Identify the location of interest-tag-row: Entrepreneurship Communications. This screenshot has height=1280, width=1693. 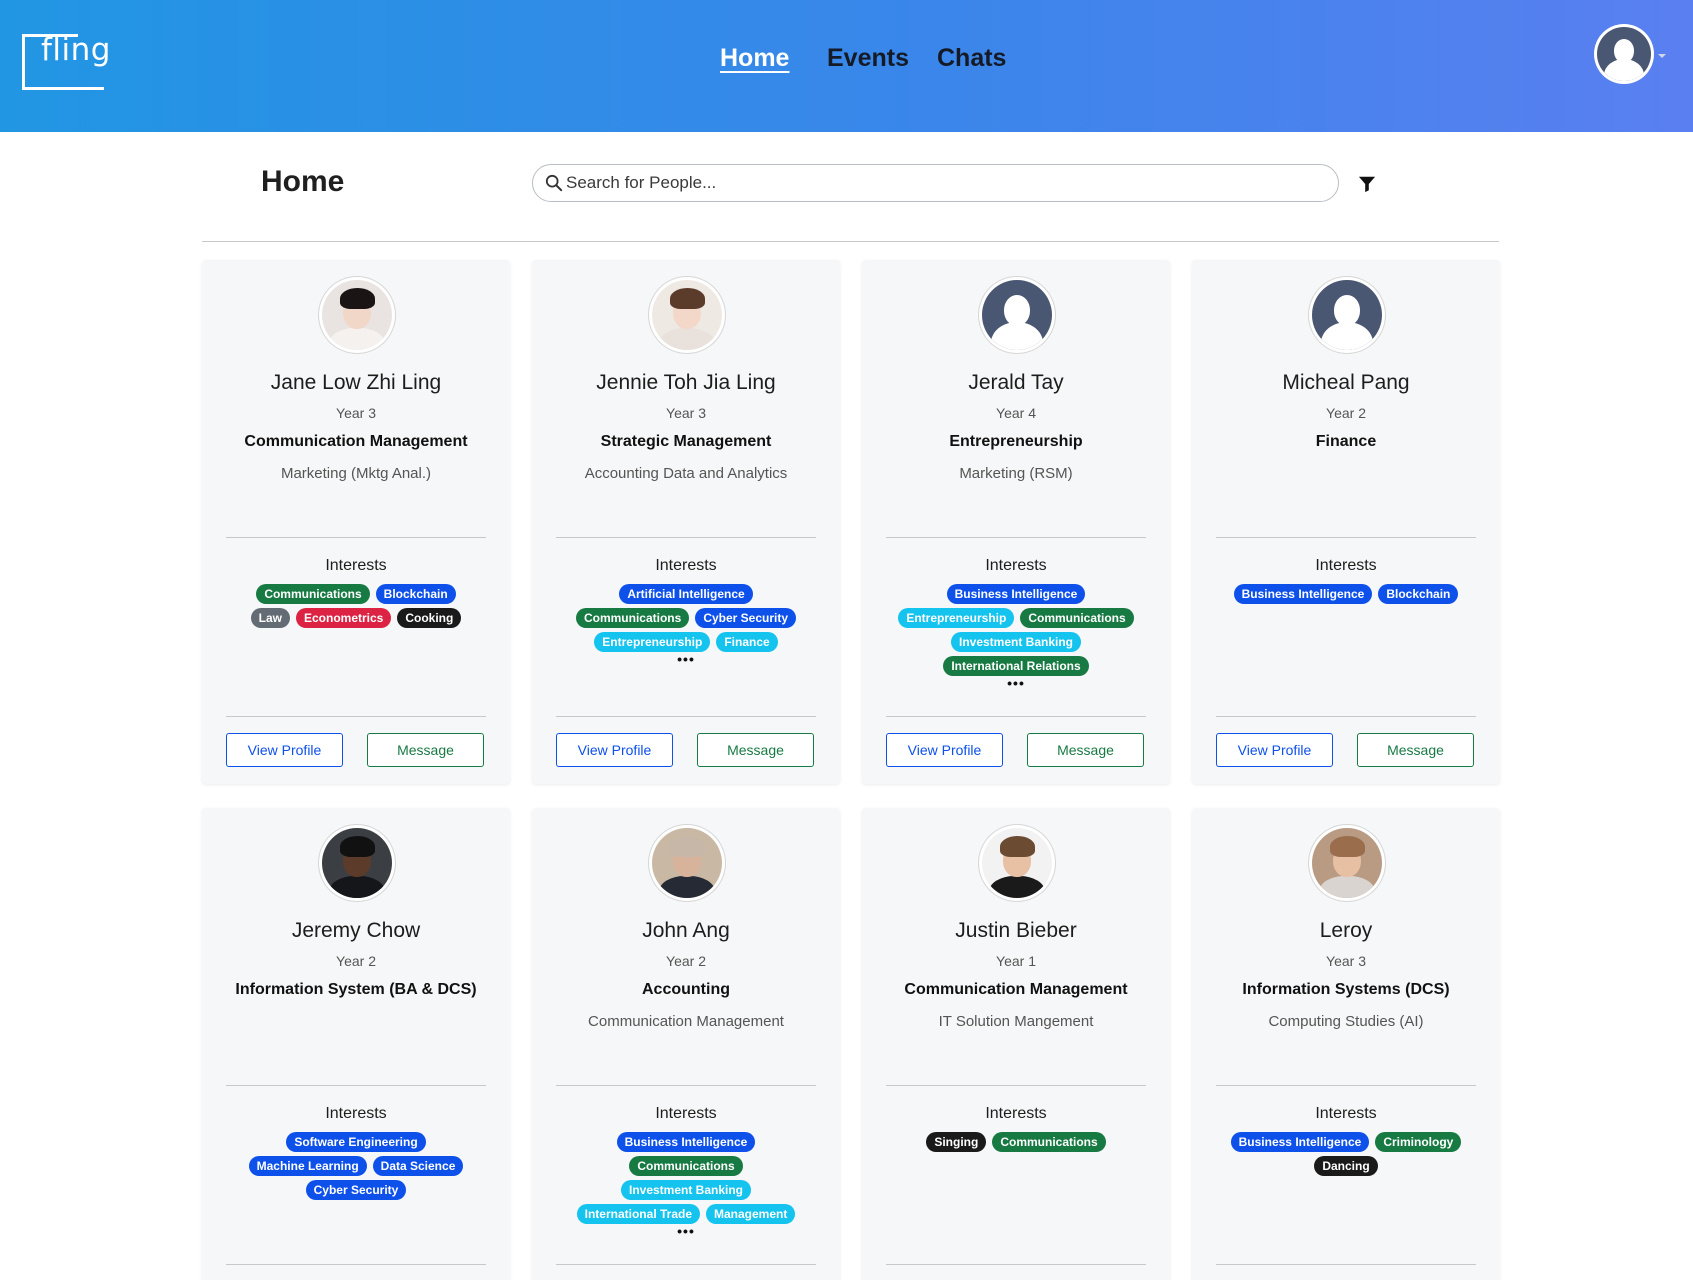
(1016, 618).